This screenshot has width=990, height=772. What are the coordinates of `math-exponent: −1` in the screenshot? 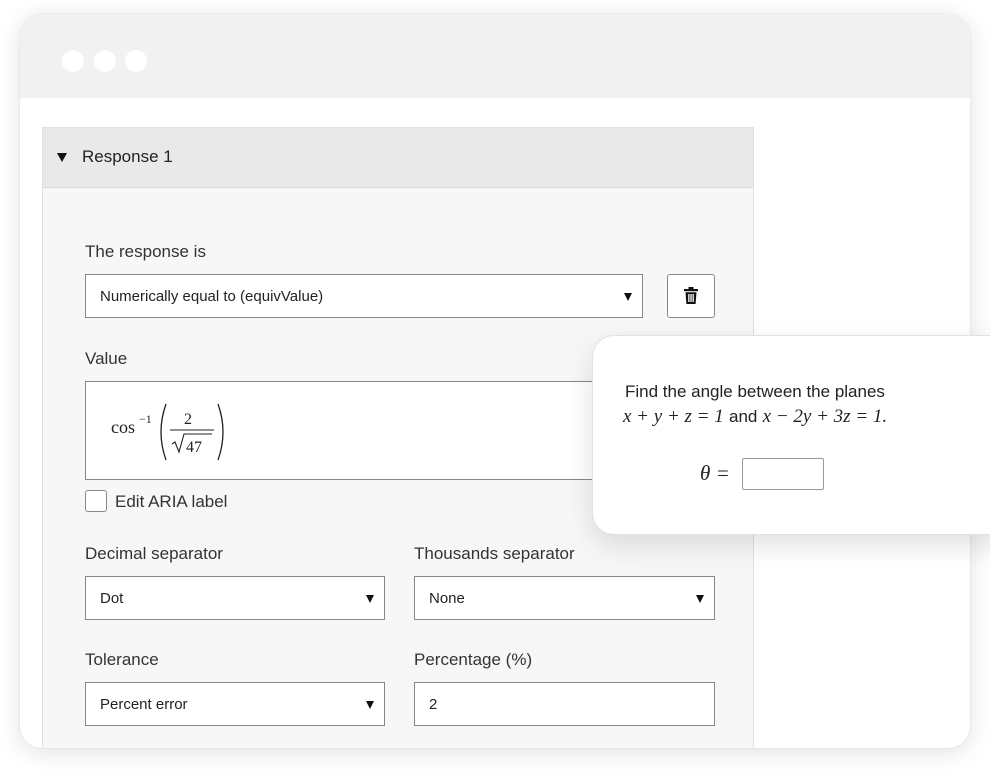 It's located at (145, 419).